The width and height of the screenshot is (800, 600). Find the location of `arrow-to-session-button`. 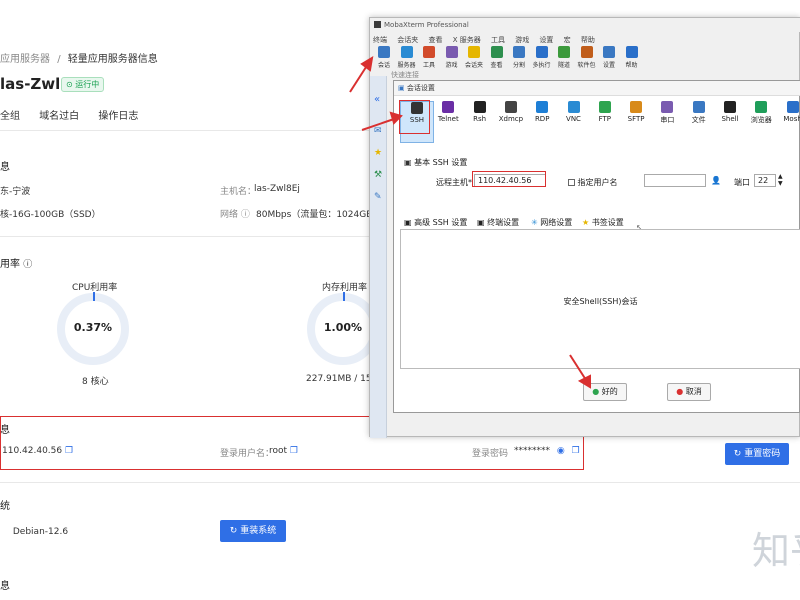

arrow-to-session-button is located at coordinates (359, 78).